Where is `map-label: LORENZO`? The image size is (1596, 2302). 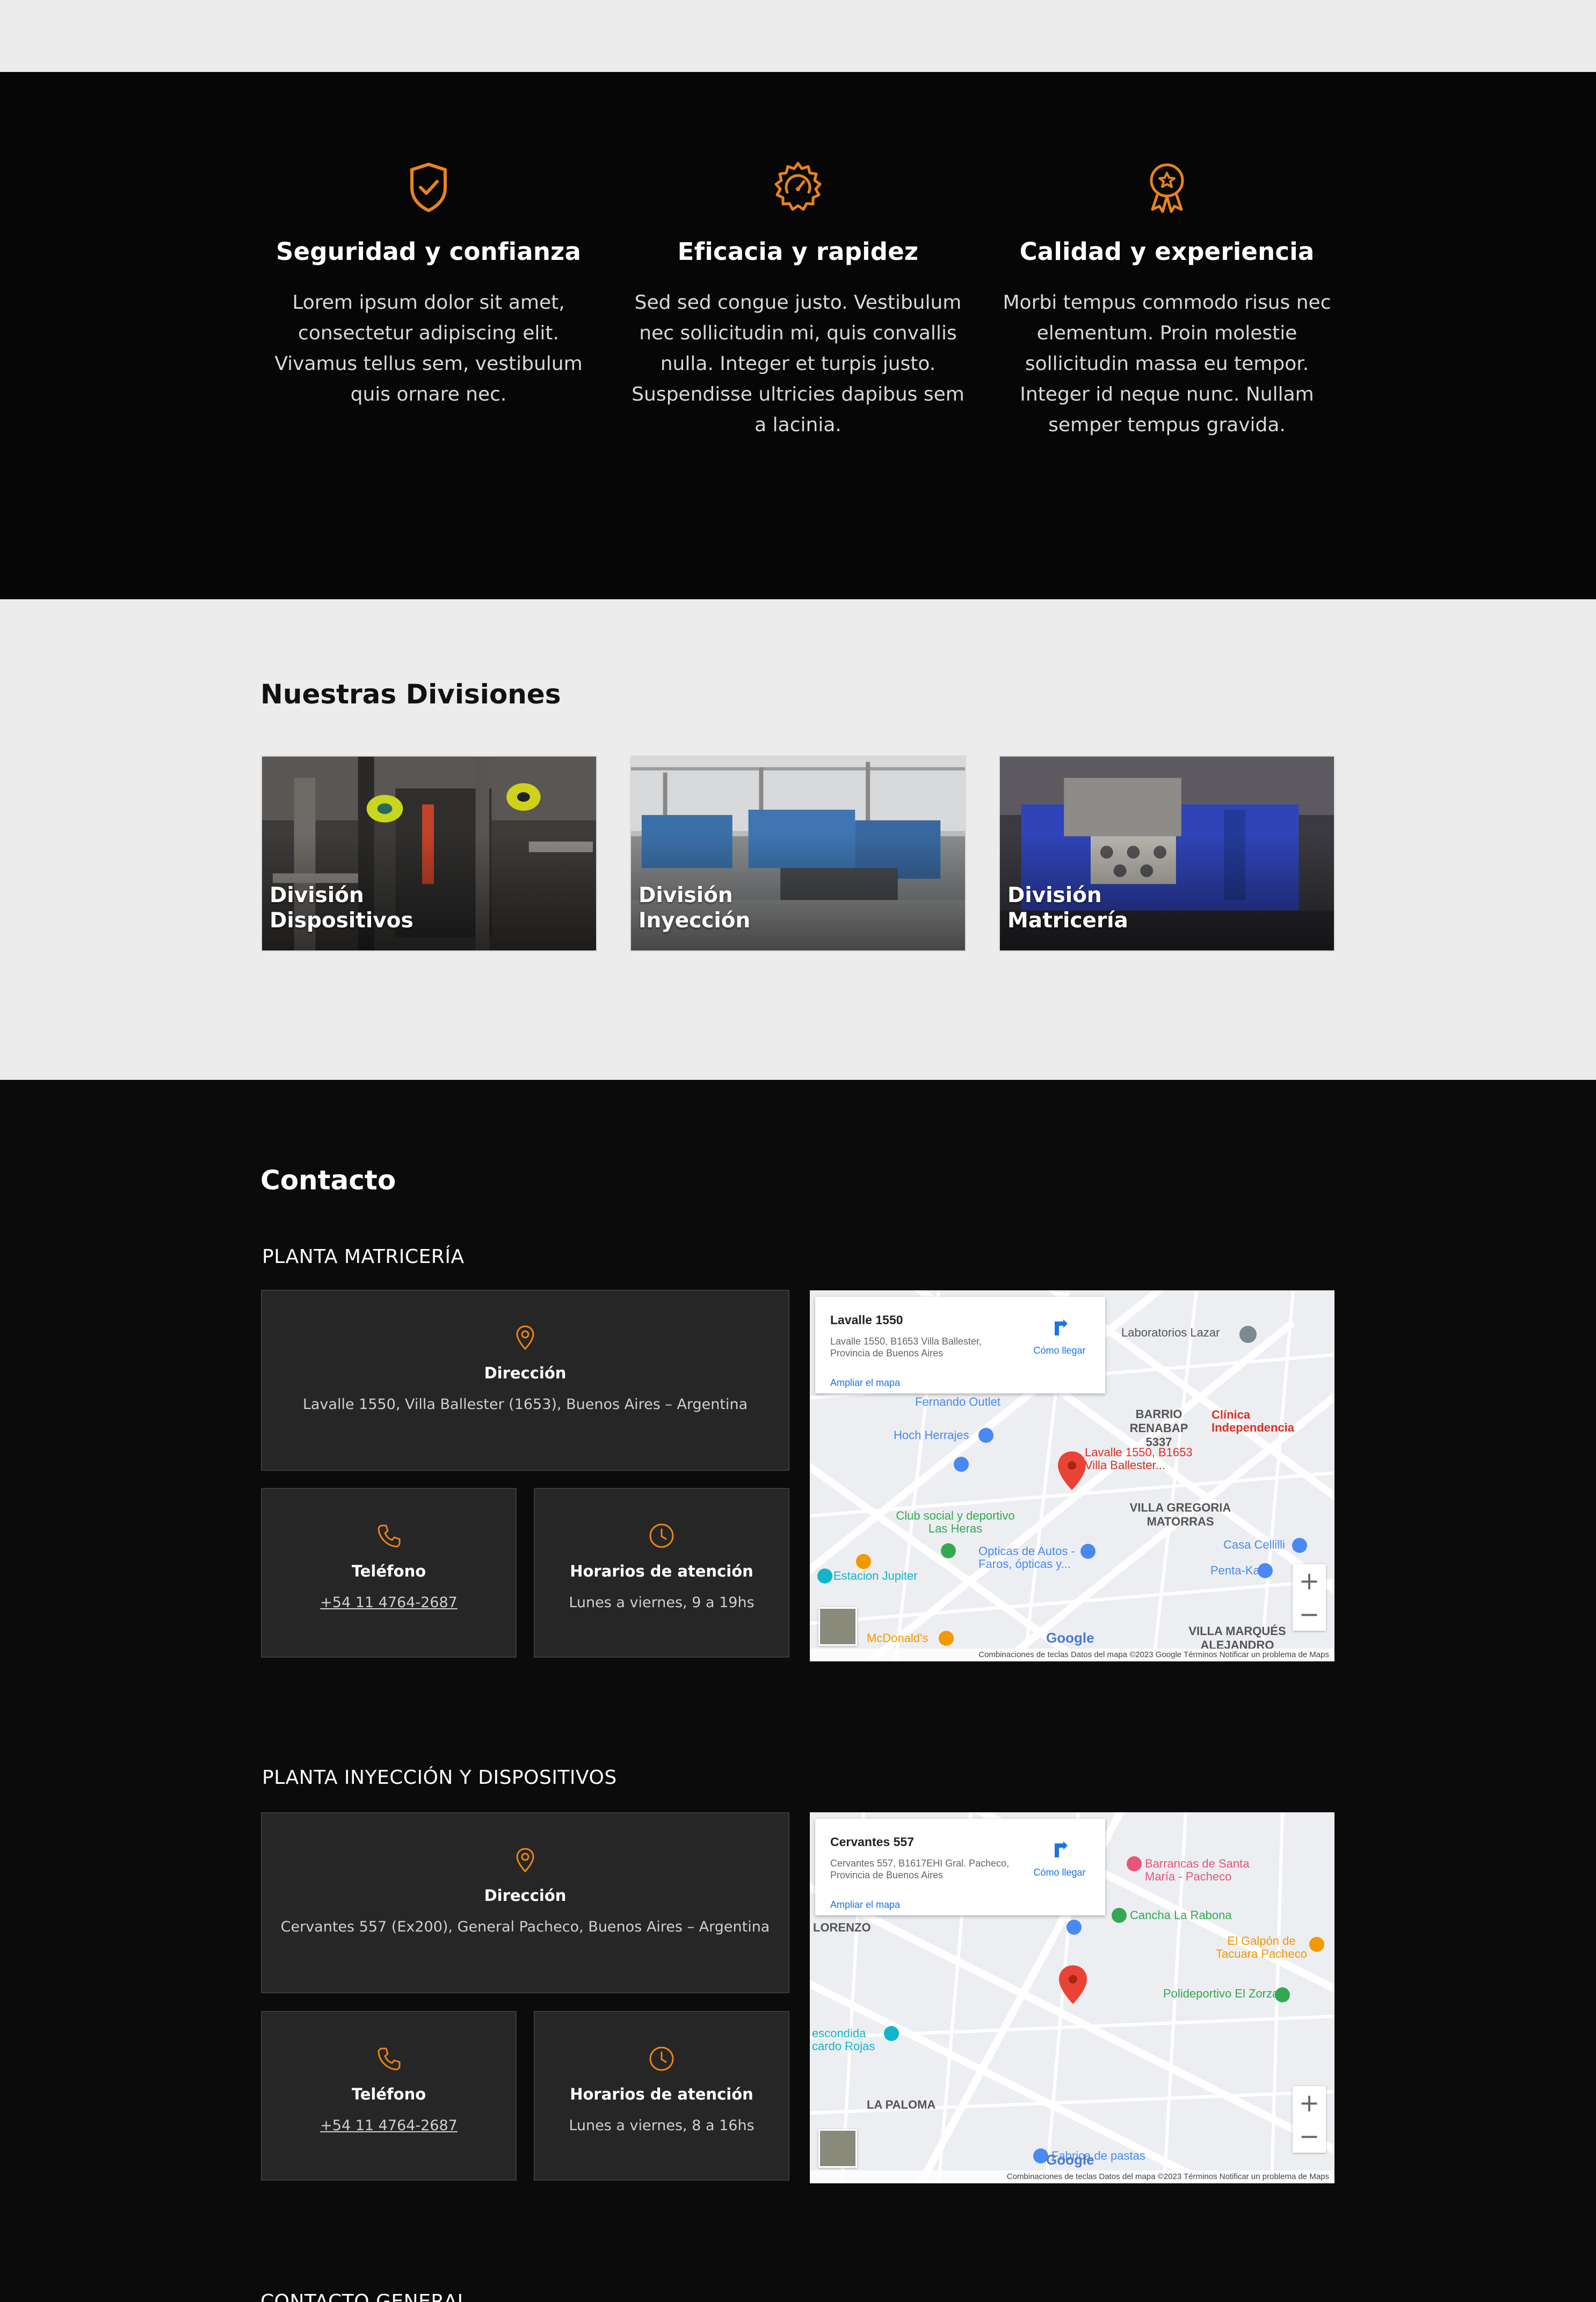 map-label: LORENZO is located at coordinates (842, 1928).